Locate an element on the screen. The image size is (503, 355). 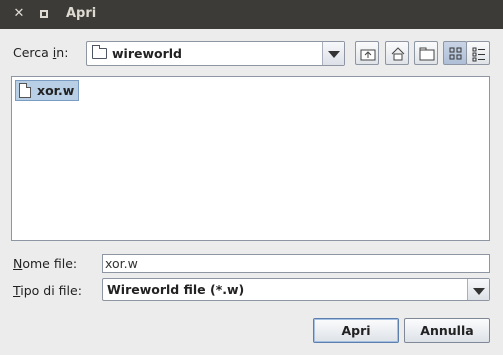
cancel-button: Annulla is located at coordinates (447, 330).